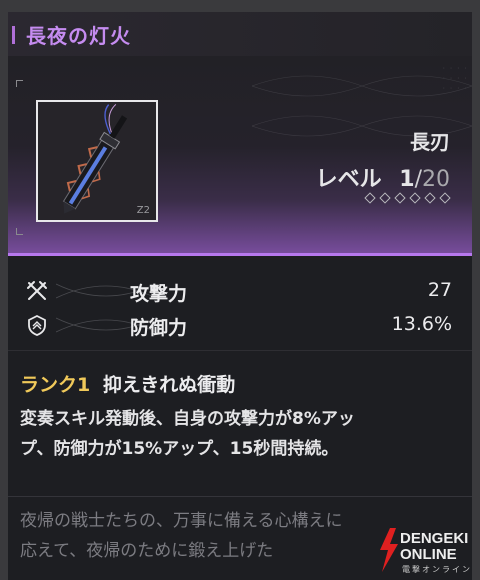  Describe the element at coordinates (436, 179) in the screenshot. I see `level-max: 20` at that location.